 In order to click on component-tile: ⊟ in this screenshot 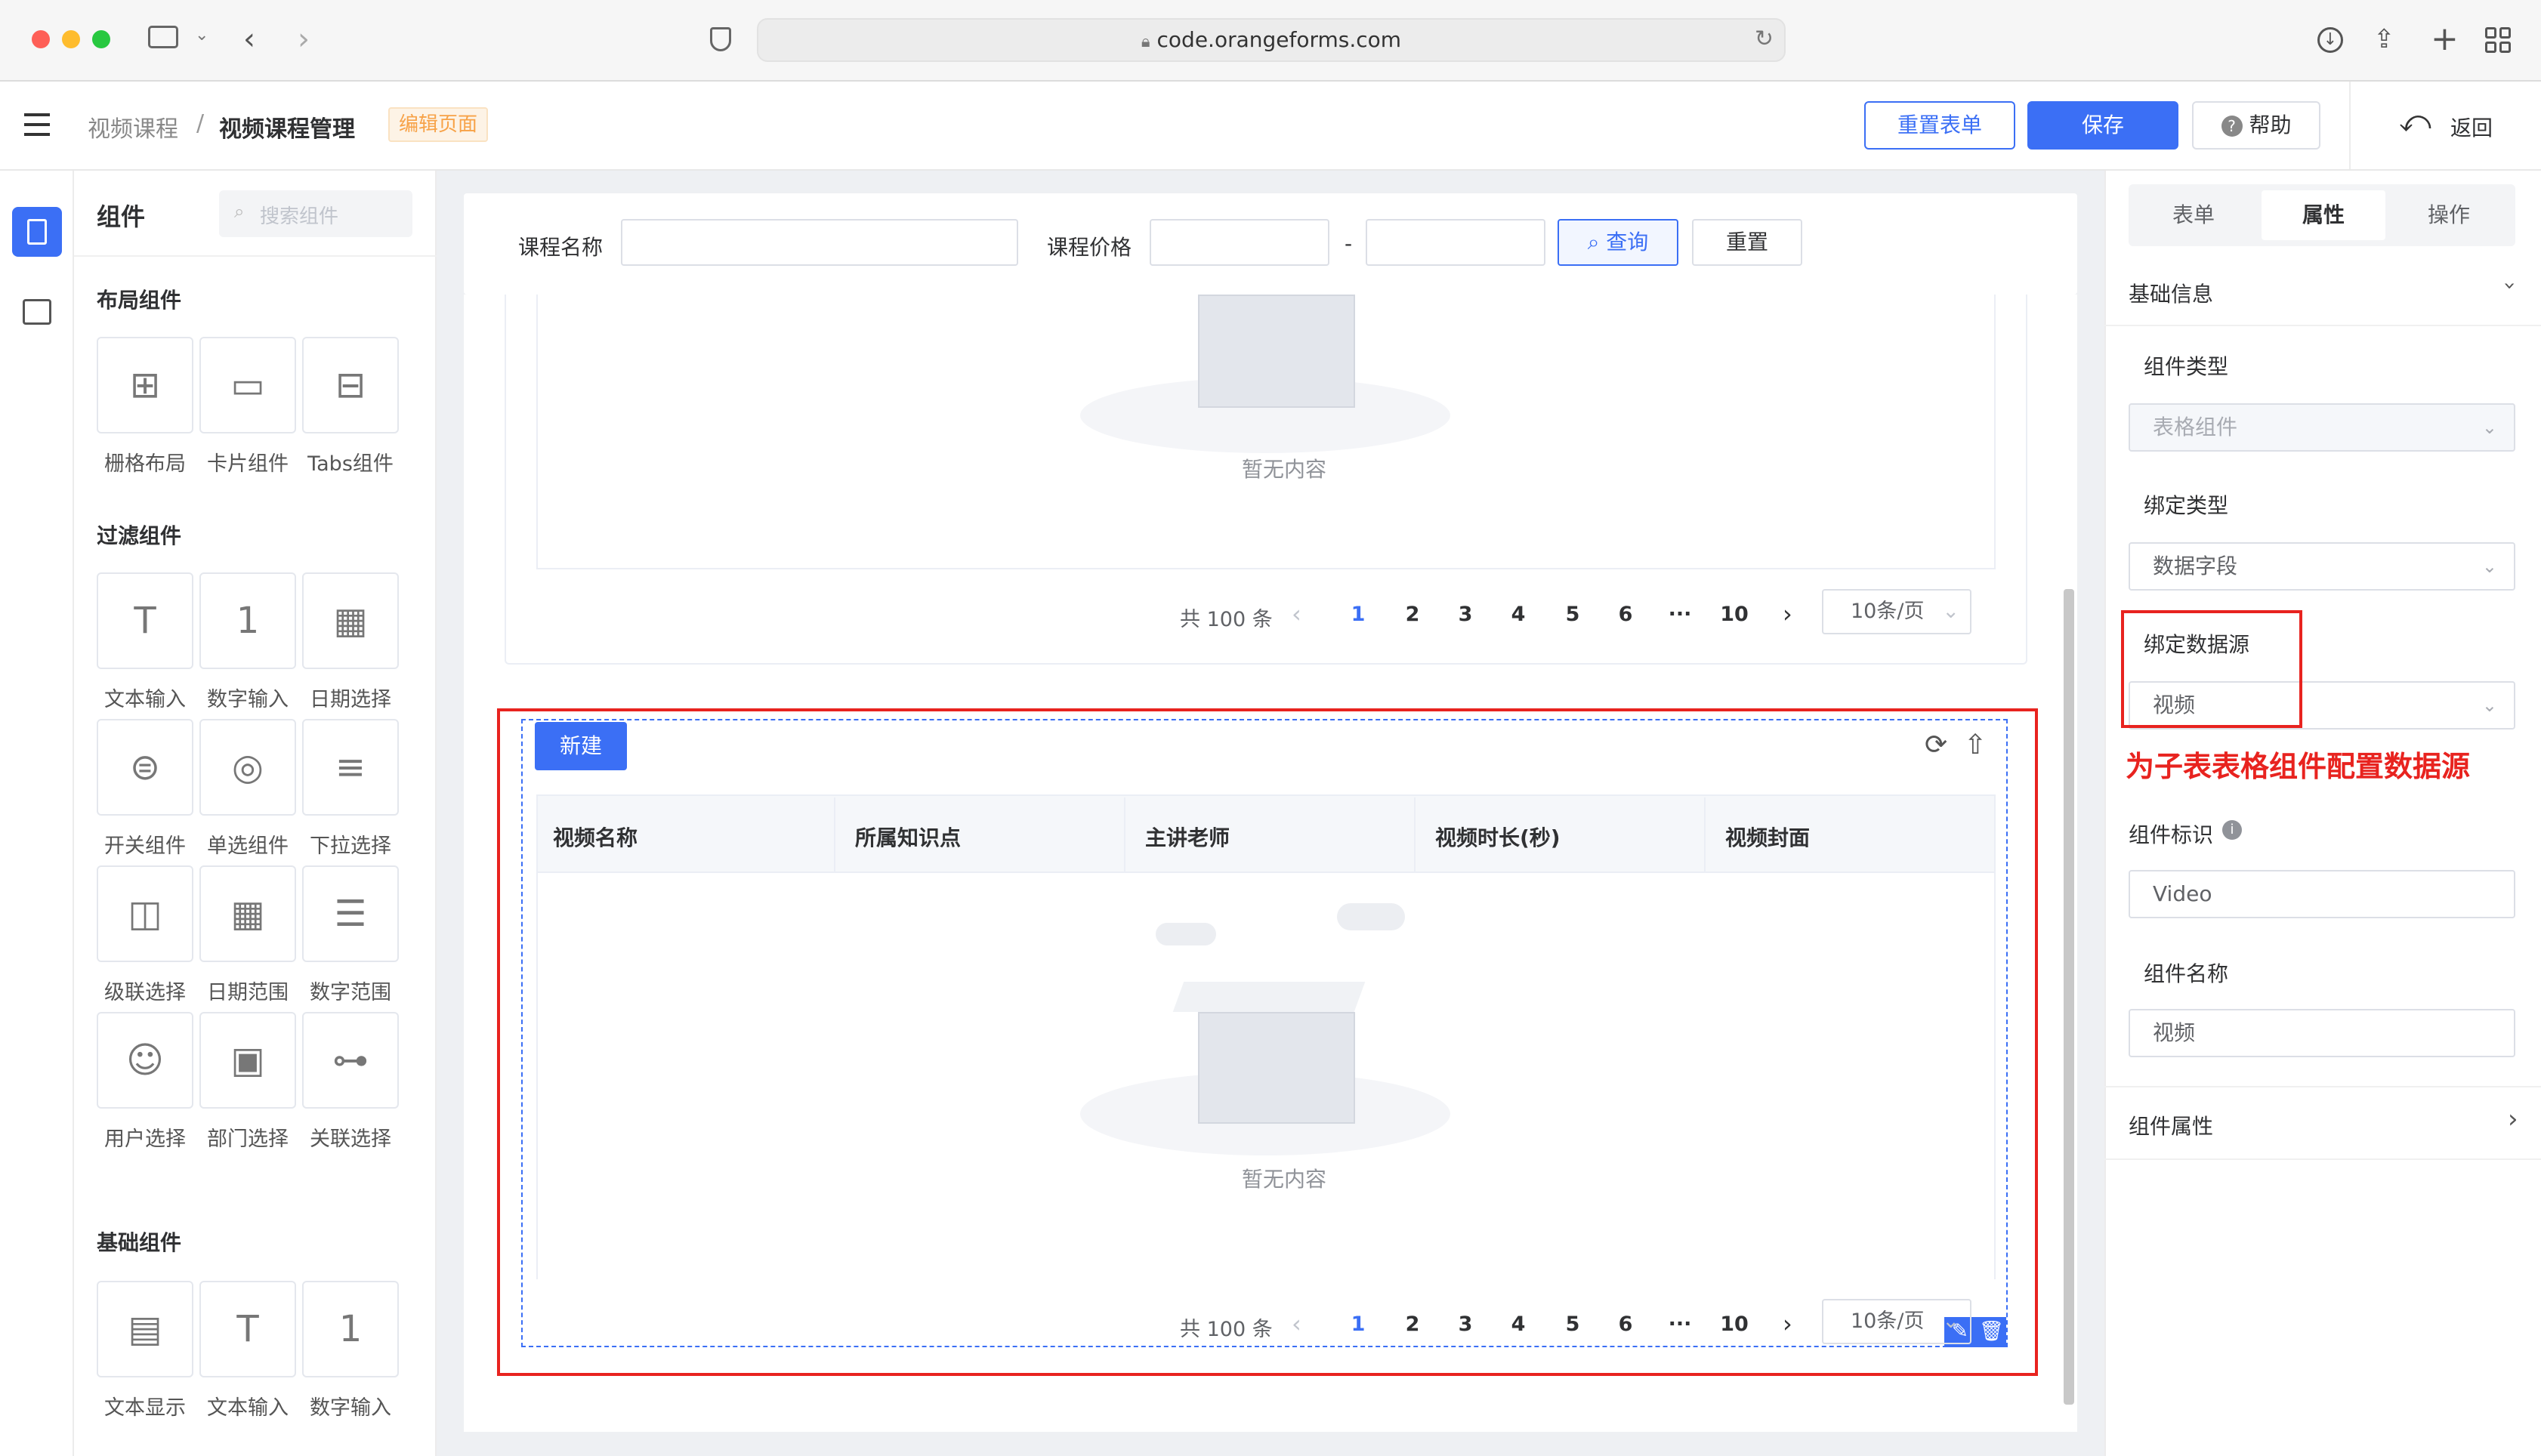, I will do `click(350, 385)`.